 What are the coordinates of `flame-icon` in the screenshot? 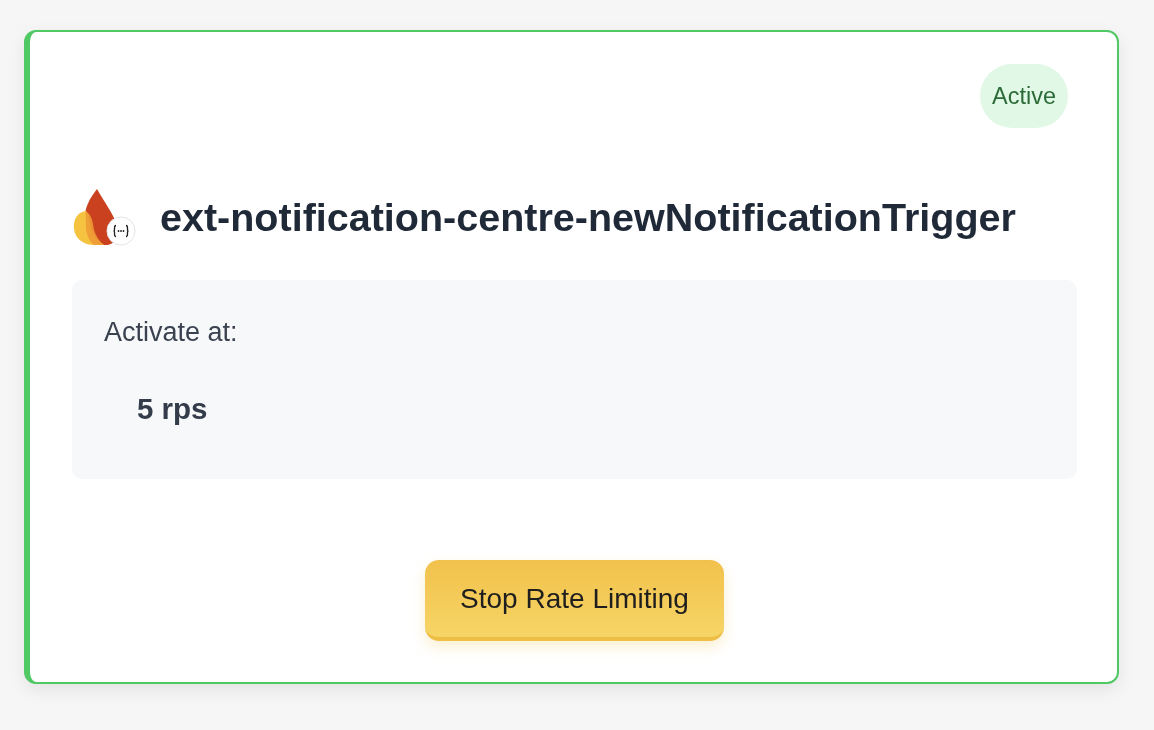 It's located at (104, 216).